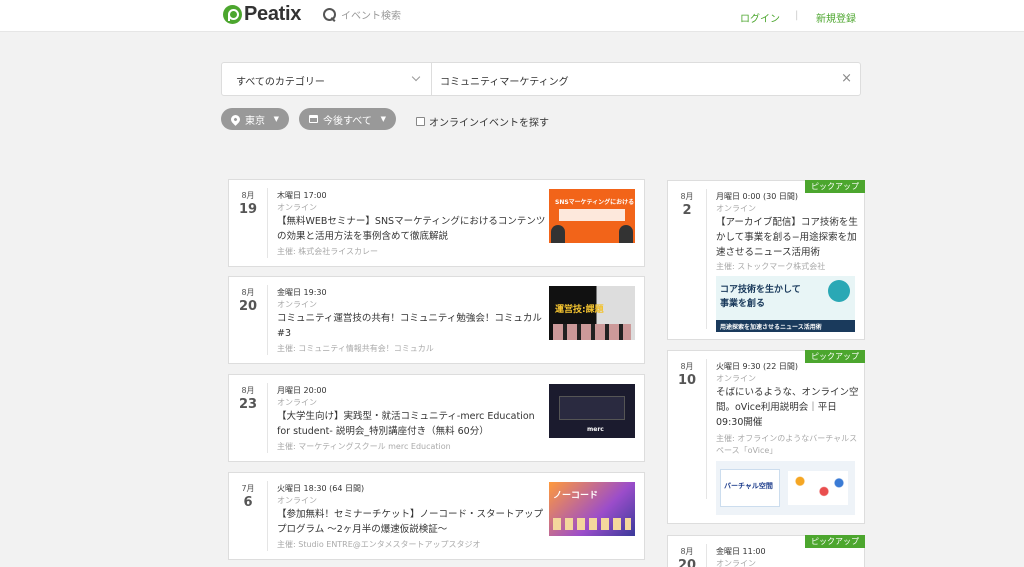 The height and width of the screenshot is (567, 1024). I want to click on event-day: 6, so click(248, 502).